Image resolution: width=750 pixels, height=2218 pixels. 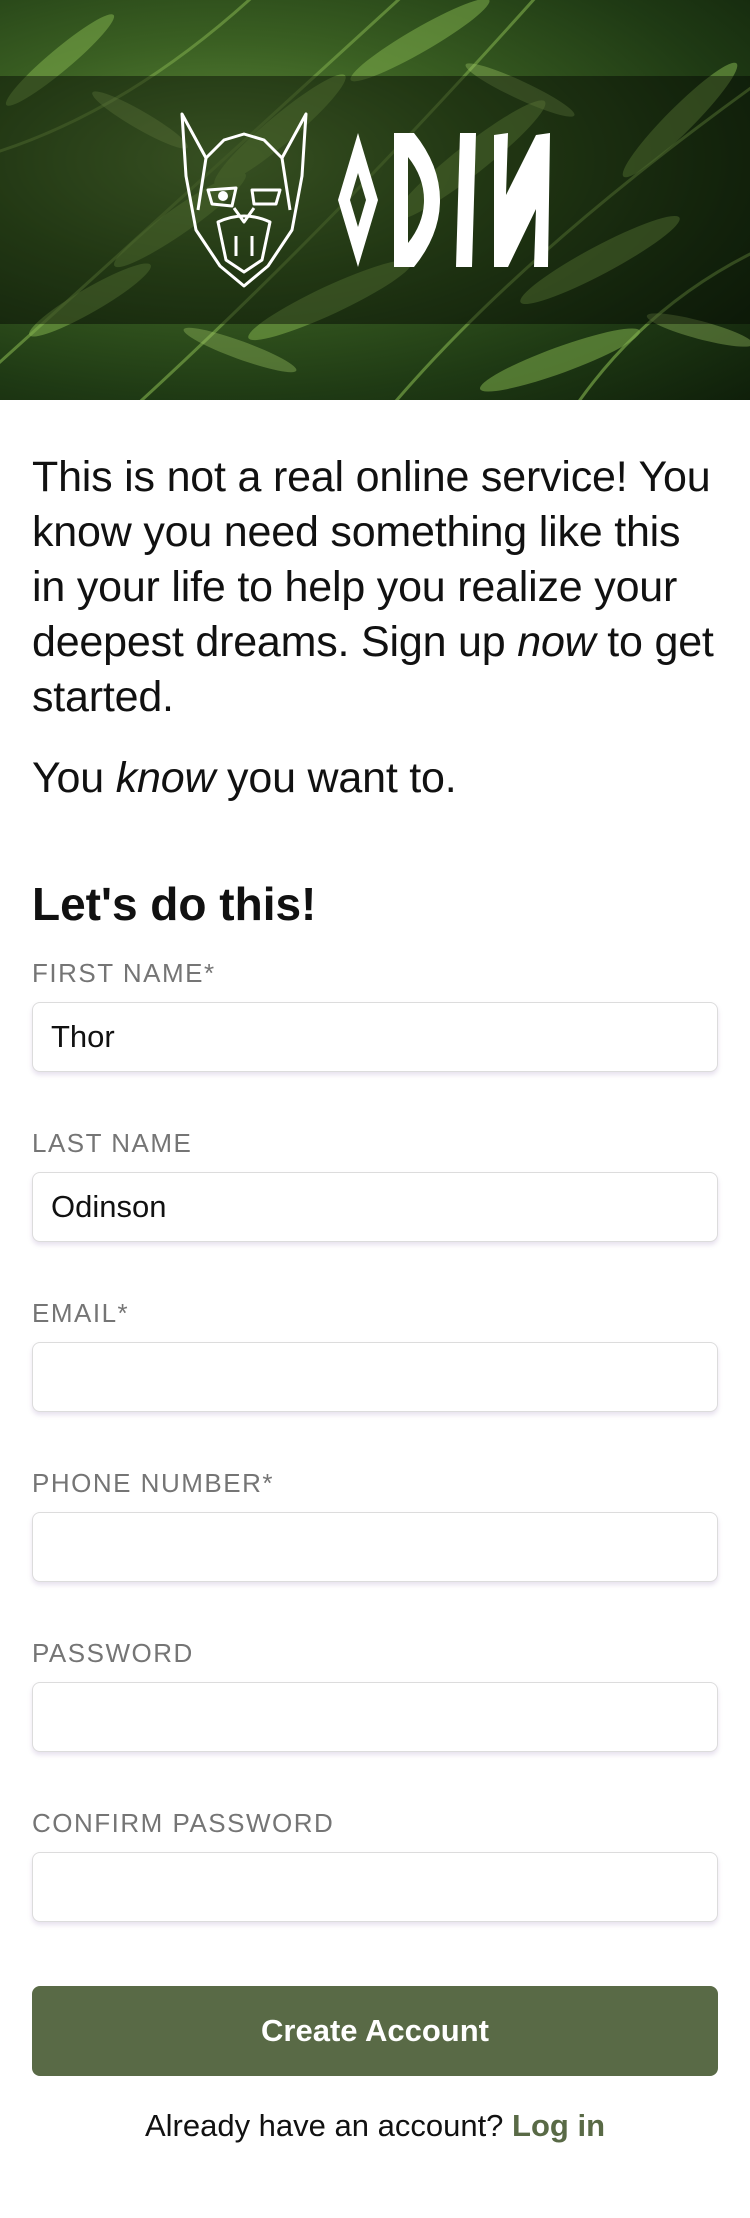 What do you see at coordinates (375, 2031) in the screenshot?
I see `create-account-button: Create Account` at bounding box center [375, 2031].